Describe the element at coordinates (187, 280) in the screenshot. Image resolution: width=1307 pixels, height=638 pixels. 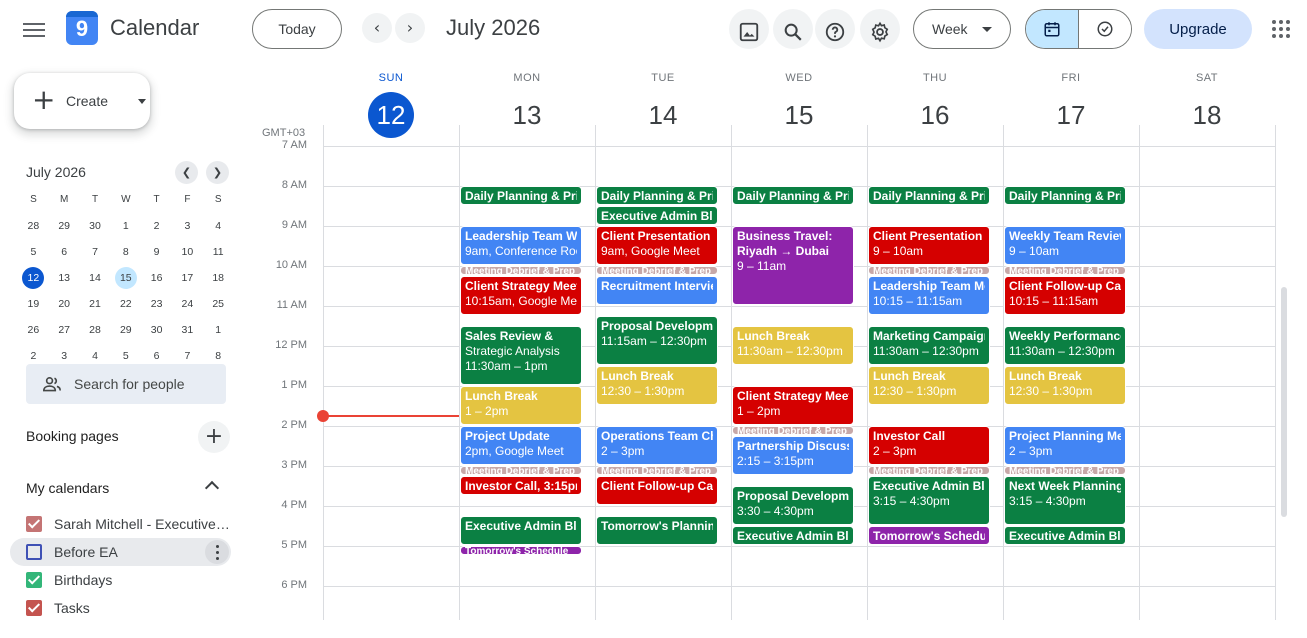
I see `mini-calendar-day: 17` at that location.